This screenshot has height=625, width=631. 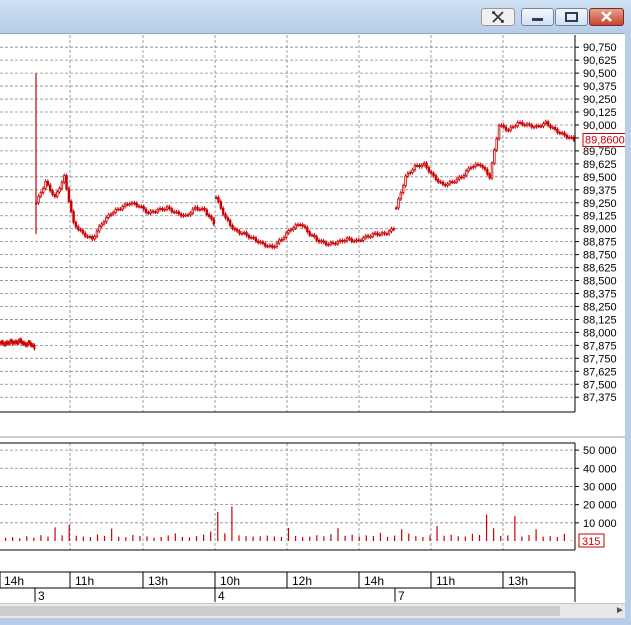 What do you see at coordinates (600, 74) in the screenshot?
I see `price-tick-label: 90,500` at bounding box center [600, 74].